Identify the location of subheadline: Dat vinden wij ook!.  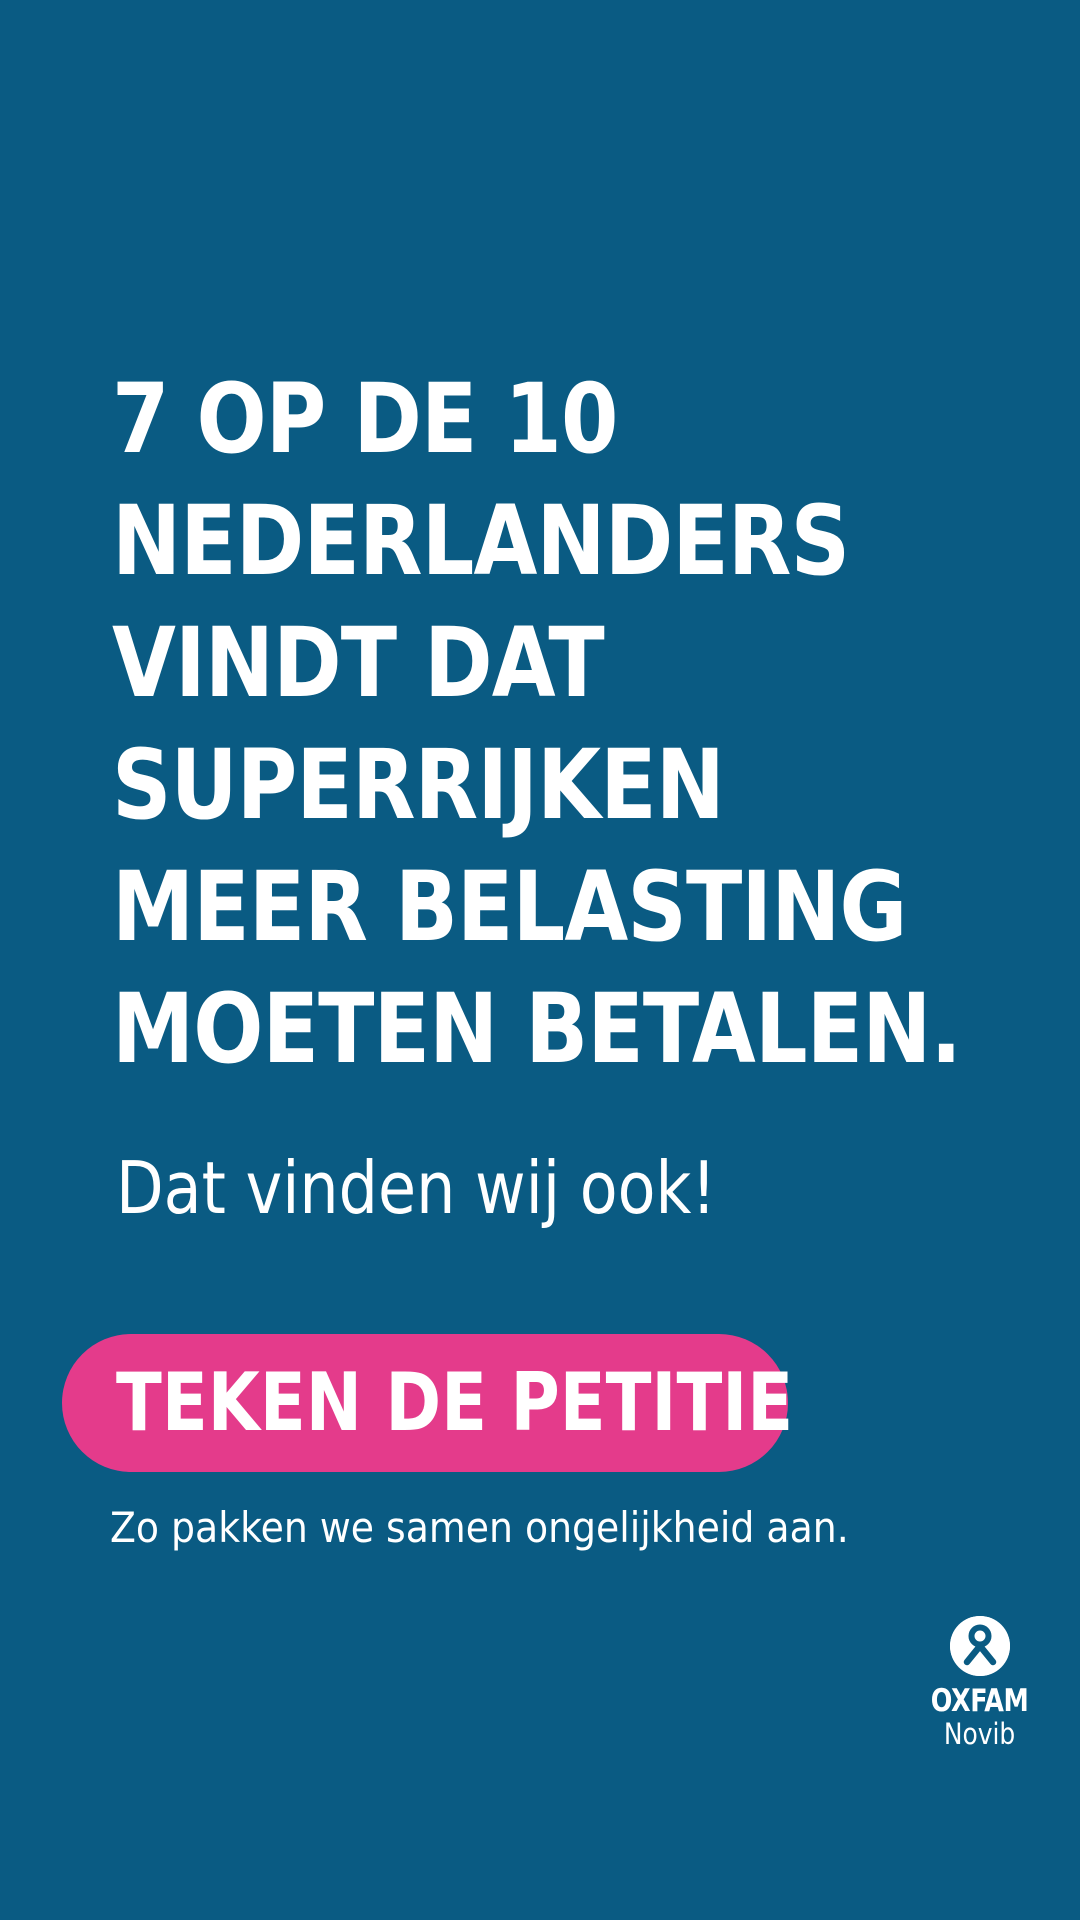
(416, 1188).